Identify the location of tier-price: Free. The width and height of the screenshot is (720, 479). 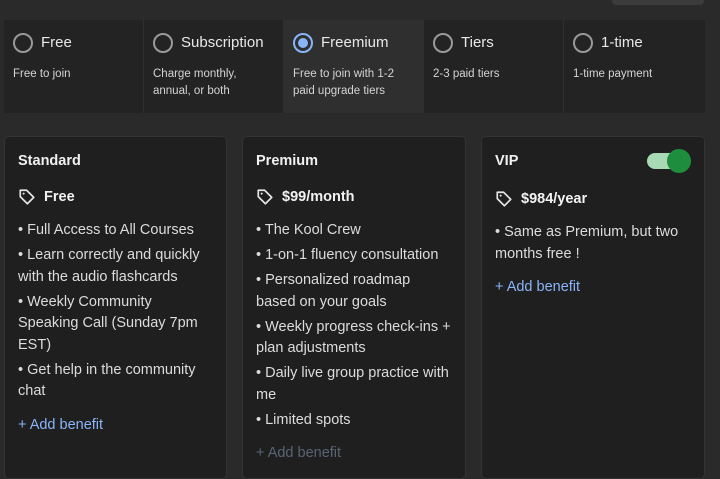
(59, 197).